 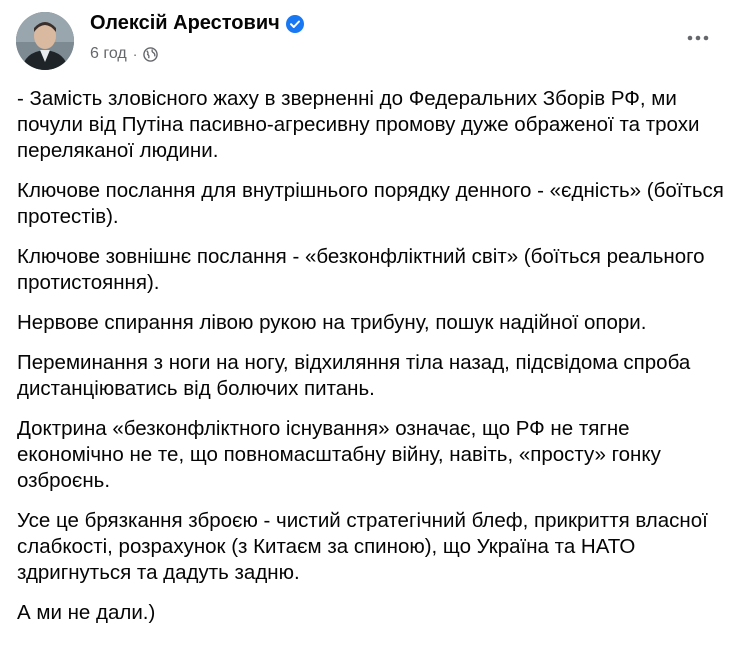 What do you see at coordinates (151, 54) in the screenshot?
I see `globe-icon` at bounding box center [151, 54].